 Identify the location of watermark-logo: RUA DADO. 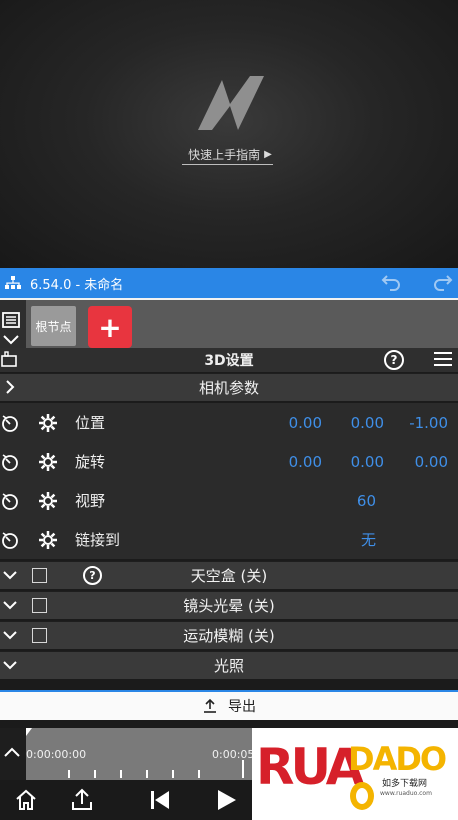
(352, 774).